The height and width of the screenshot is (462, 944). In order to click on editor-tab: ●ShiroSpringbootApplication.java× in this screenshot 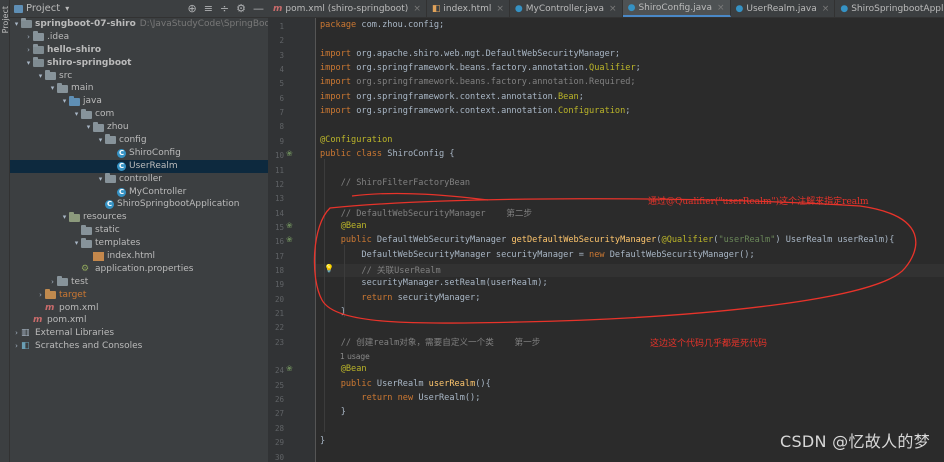, I will do `click(889, 8)`.